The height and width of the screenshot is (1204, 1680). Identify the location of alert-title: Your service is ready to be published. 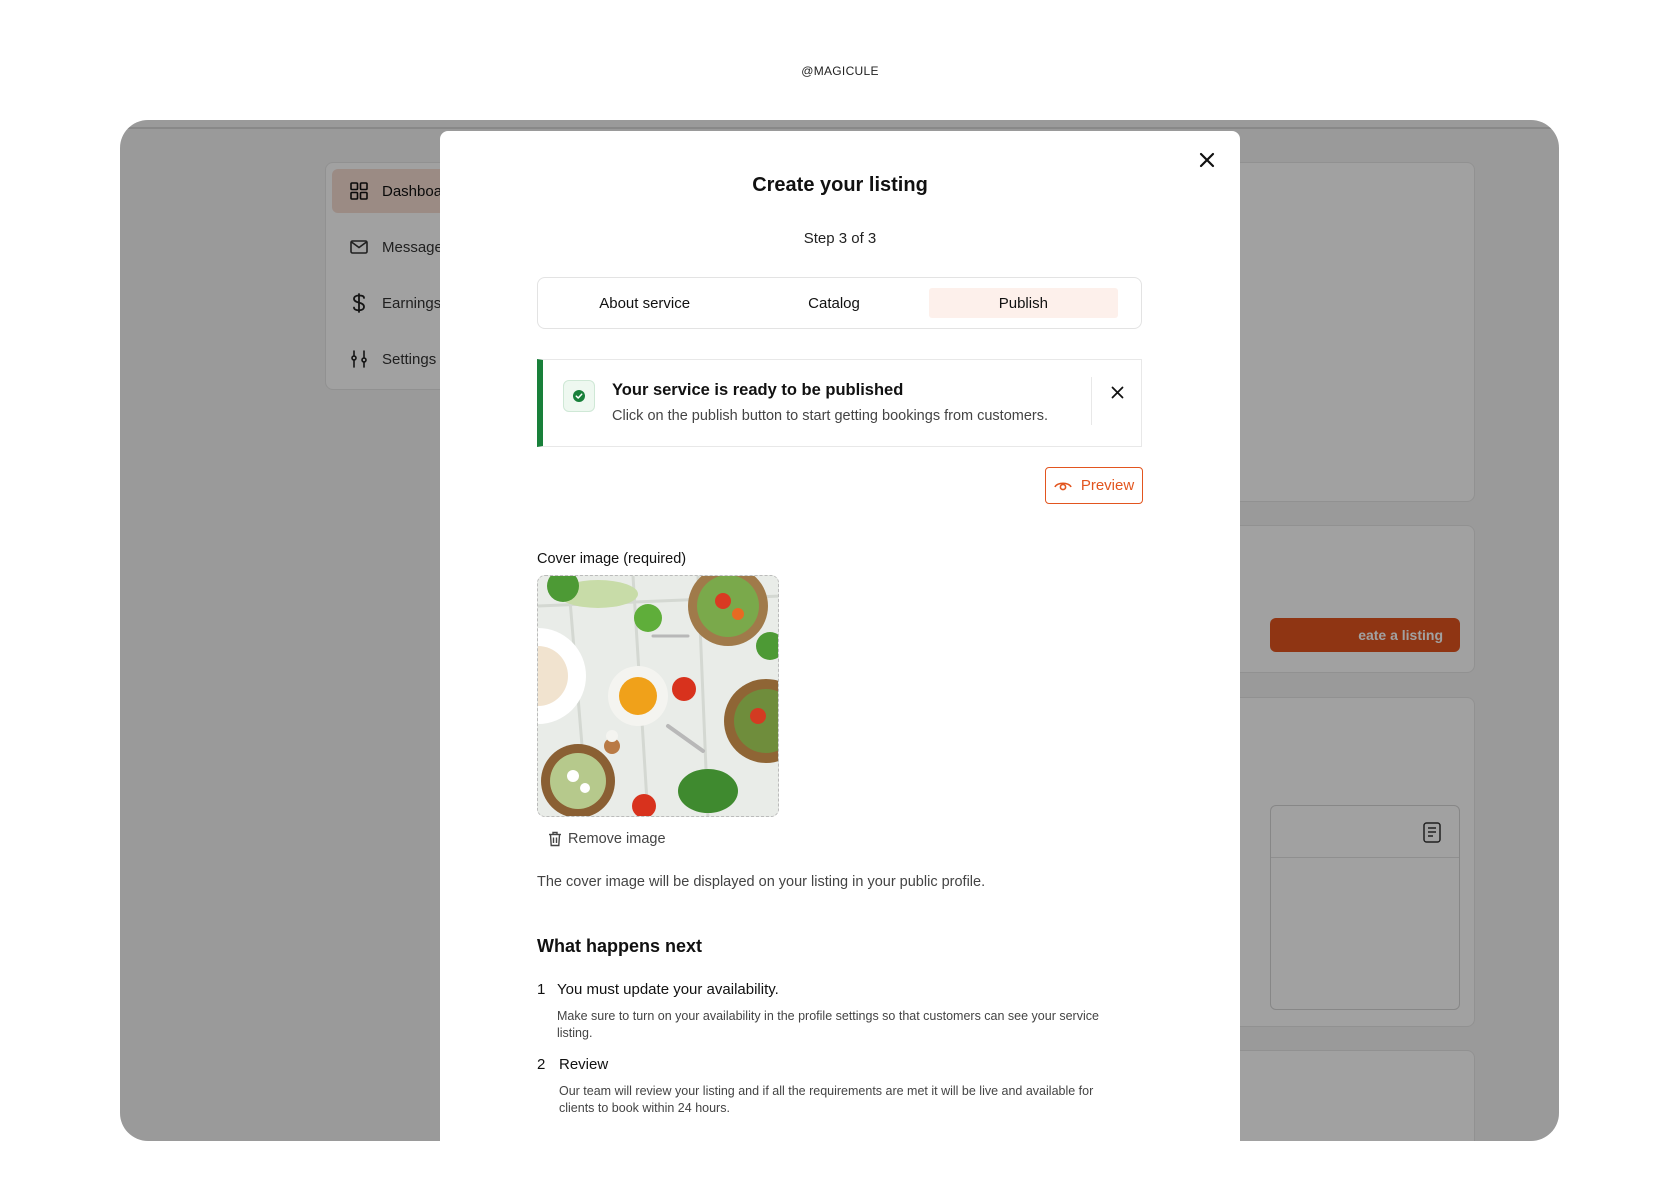
(758, 390).